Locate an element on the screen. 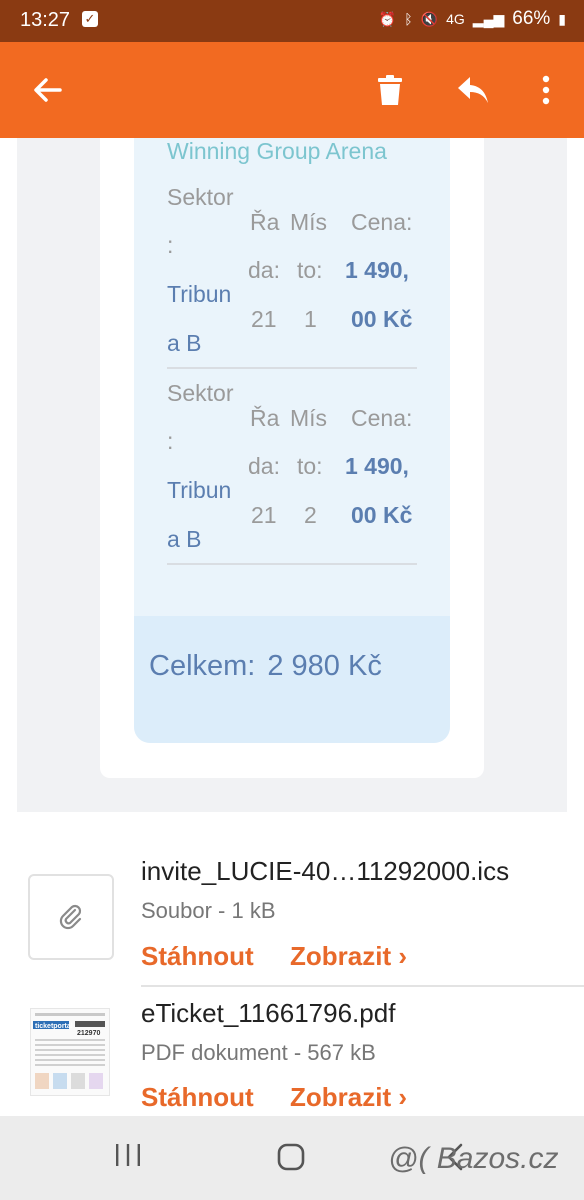 This screenshot has width=584, height=1200. ticket-document-thumbnail: ticketportal 212970 is located at coordinates (69, 1051).